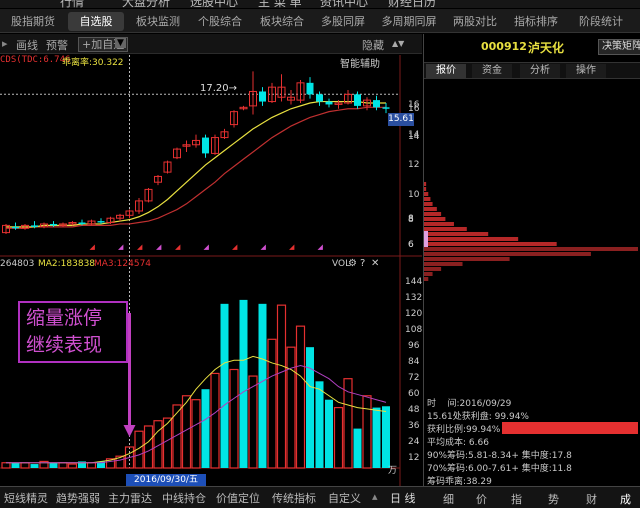  I want to click on profit-info: 15.61处获利盘: 99.94%, so click(478, 417).